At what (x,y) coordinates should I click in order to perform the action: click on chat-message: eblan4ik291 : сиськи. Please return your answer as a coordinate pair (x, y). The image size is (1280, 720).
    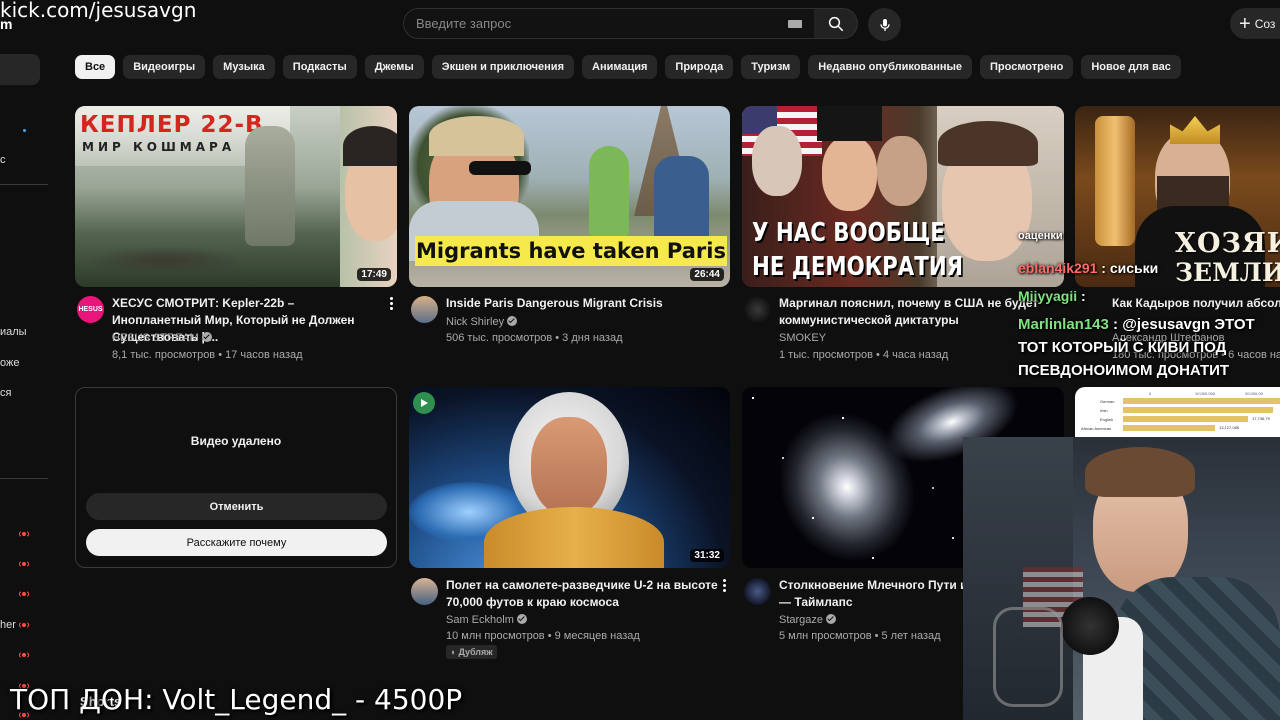
    Looking at the image, I should click on (1088, 268).